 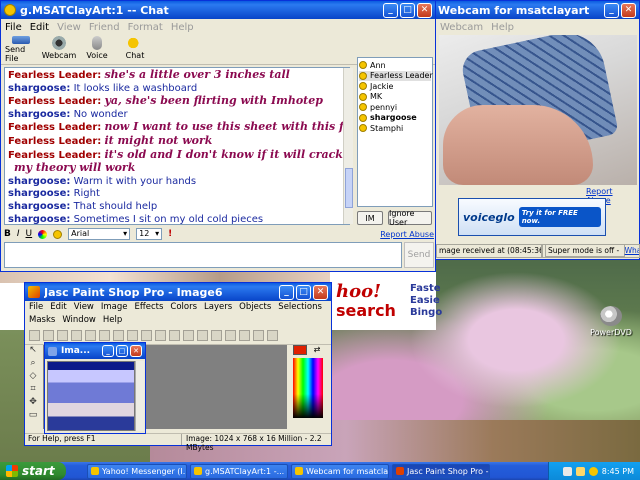 I want to click on webcam-titlebar: Webcam for msatclayart _ ✕, so click(x=537, y=10).